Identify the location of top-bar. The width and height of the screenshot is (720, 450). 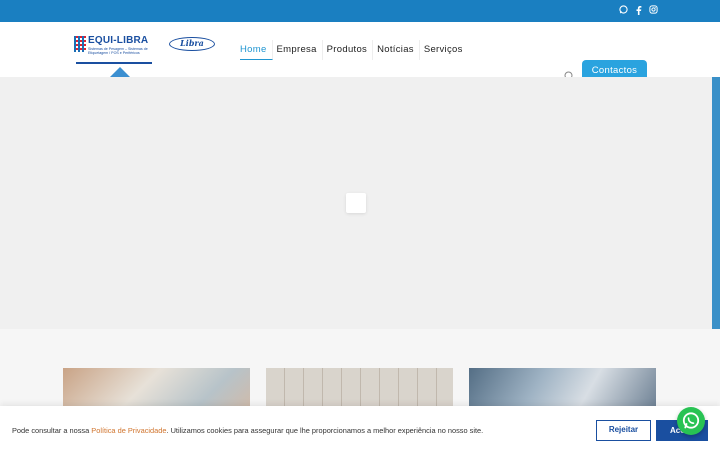
(360, 11).